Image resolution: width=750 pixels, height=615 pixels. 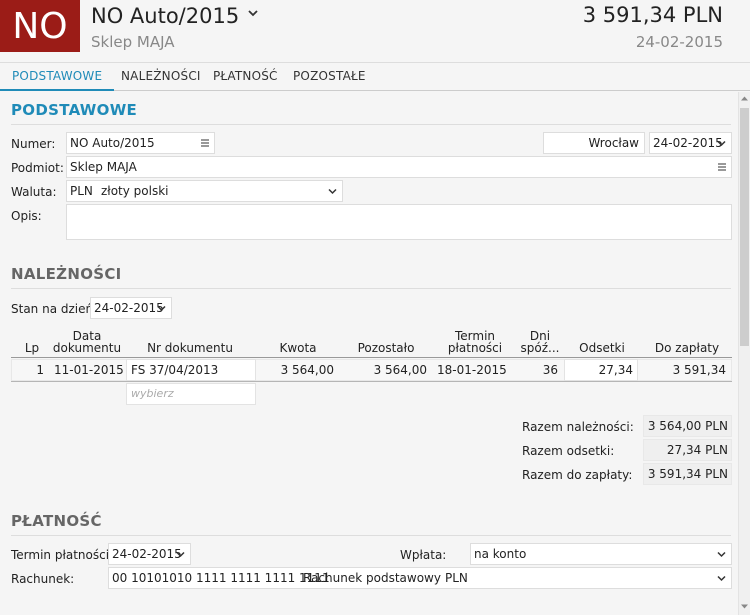 I want to click on row-nr: FS 37/04/2013, so click(x=191, y=370).